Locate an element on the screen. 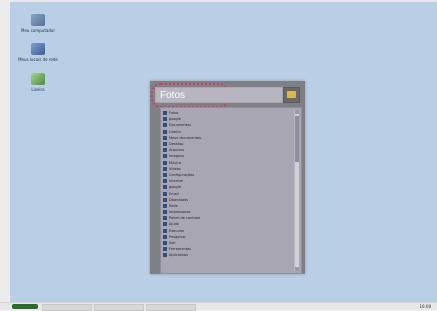 Image resolution: width=437 pixels, height=311 pixels. scroll-up-arrow-icon is located at coordinates (297, 112).